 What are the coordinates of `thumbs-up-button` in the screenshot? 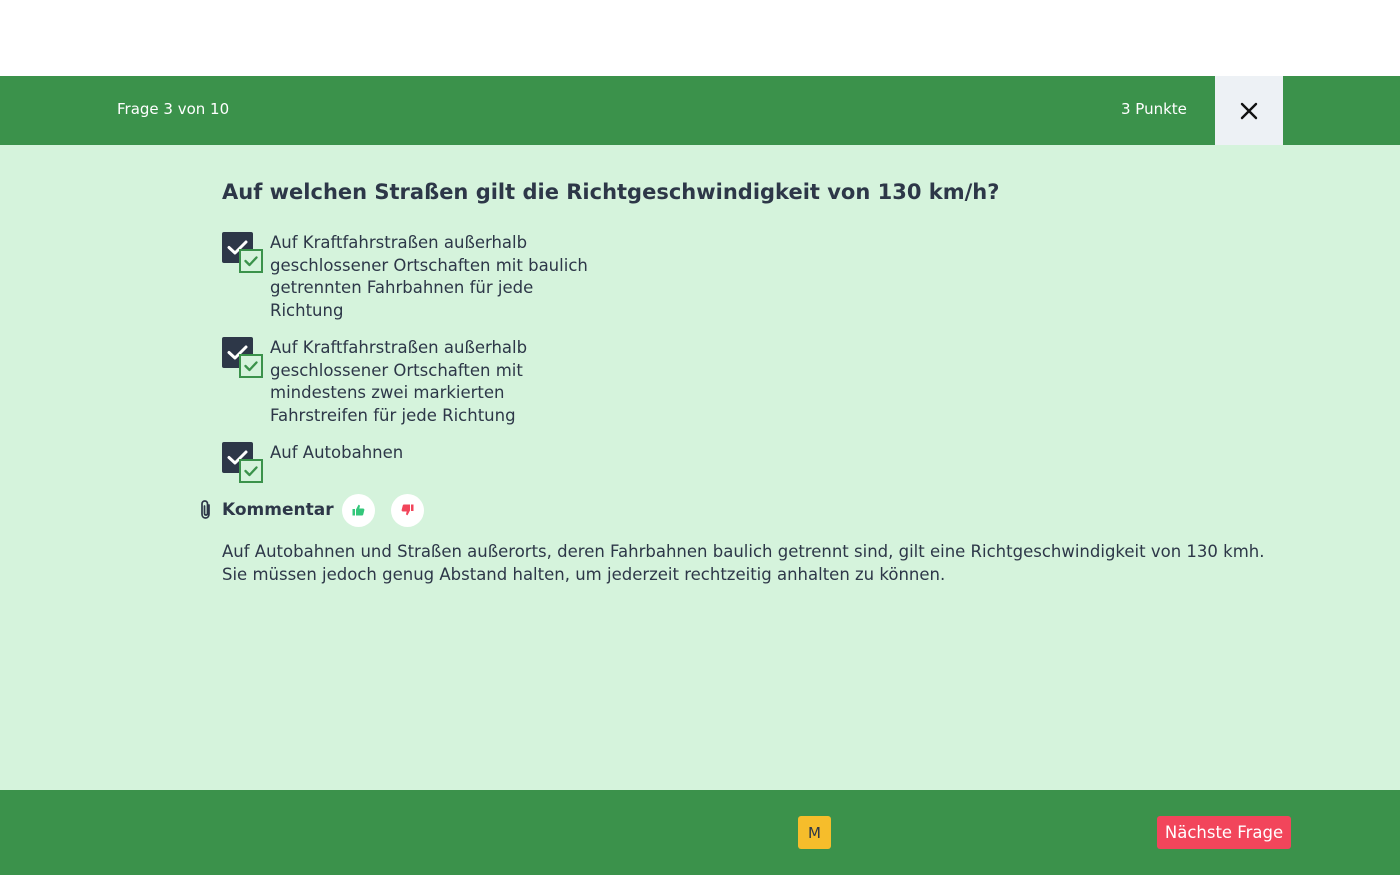 It's located at (358, 510).